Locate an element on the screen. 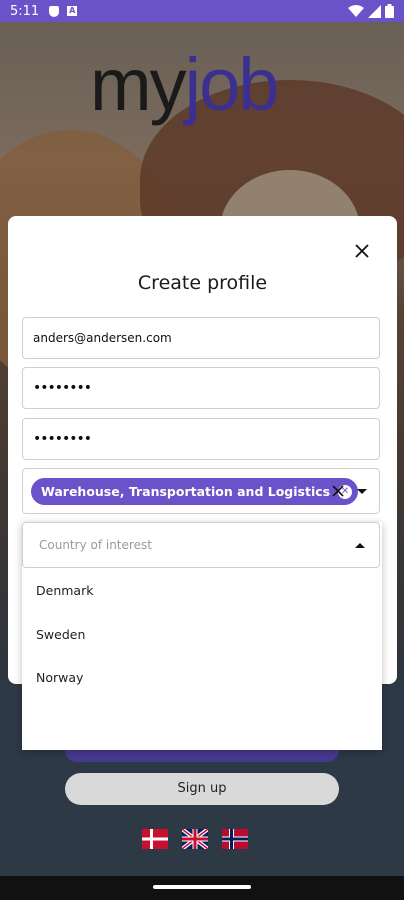 The image size is (404, 900). email-field: anders@andersen.com is located at coordinates (201, 338).